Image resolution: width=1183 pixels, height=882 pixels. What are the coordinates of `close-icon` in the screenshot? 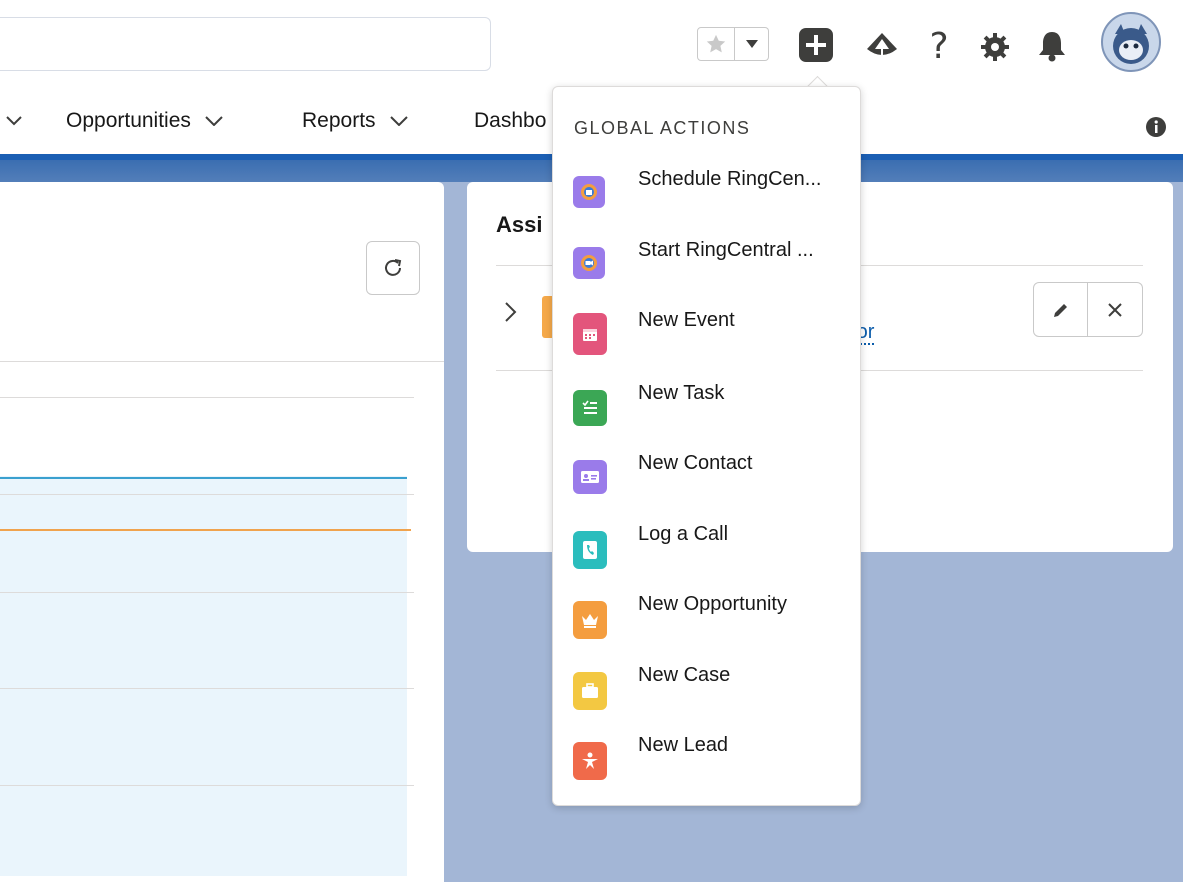 It's located at (1115, 309).